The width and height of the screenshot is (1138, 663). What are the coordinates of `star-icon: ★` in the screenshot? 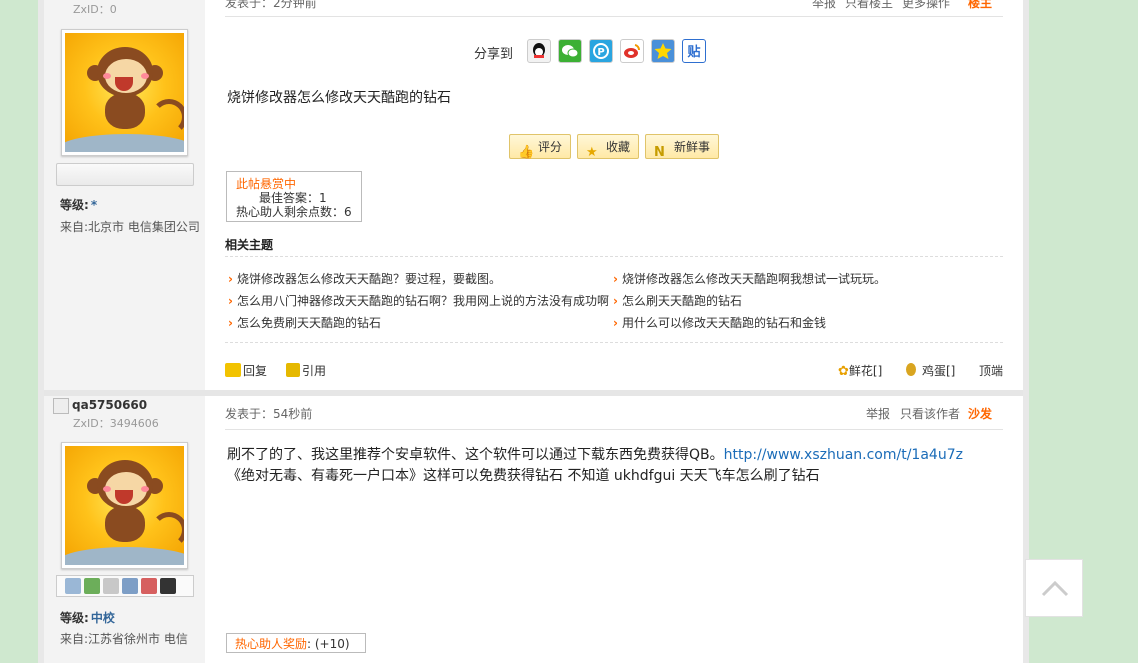 It's located at (592, 152).